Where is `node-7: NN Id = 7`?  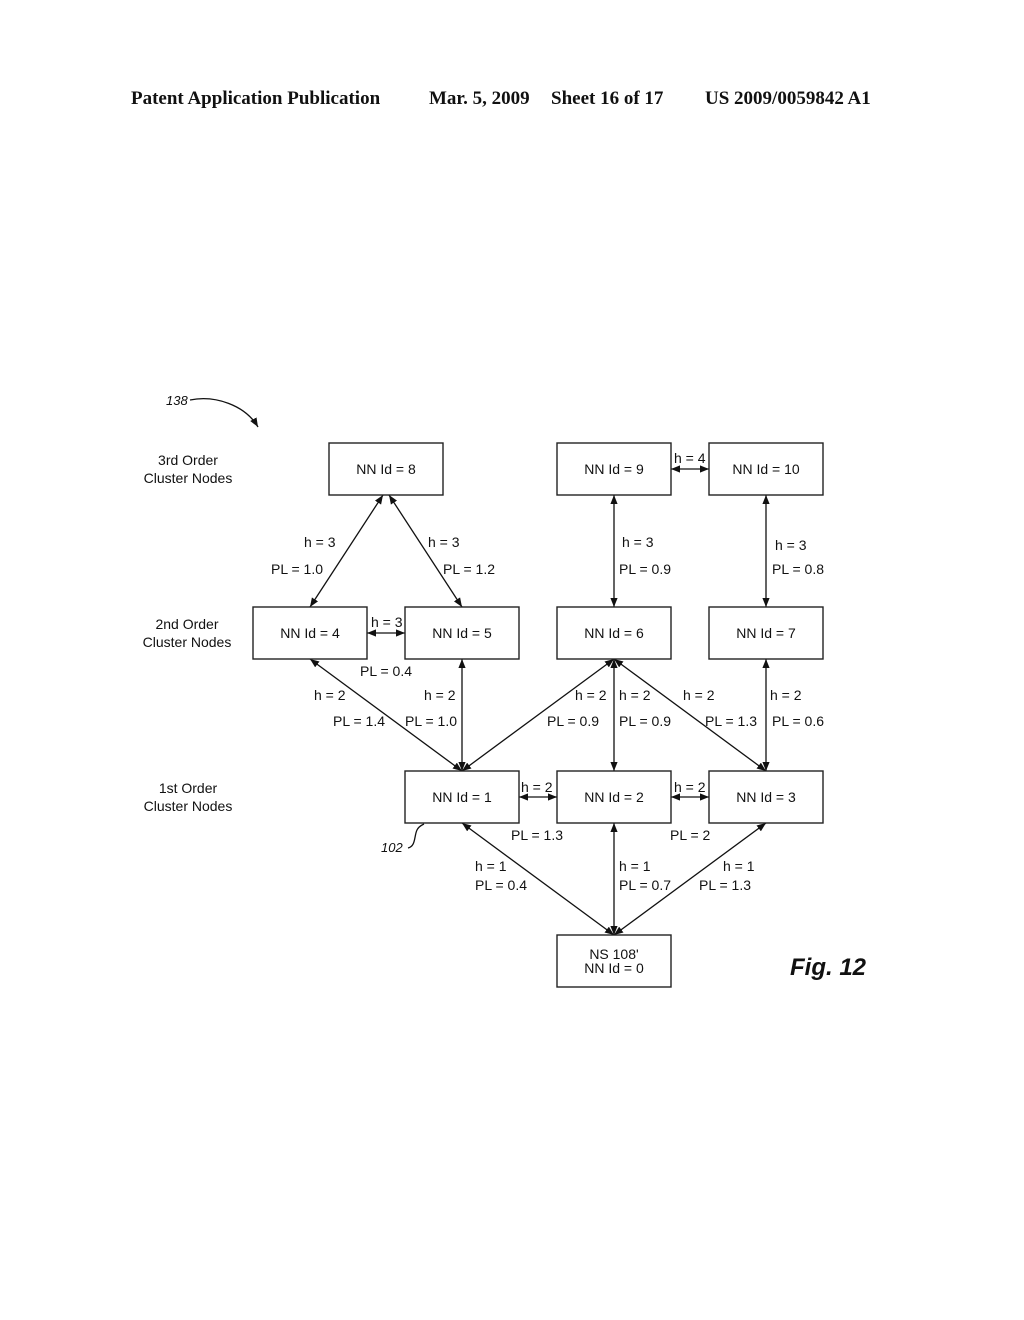
node-7: NN Id = 7 is located at coordinates (766, 633).